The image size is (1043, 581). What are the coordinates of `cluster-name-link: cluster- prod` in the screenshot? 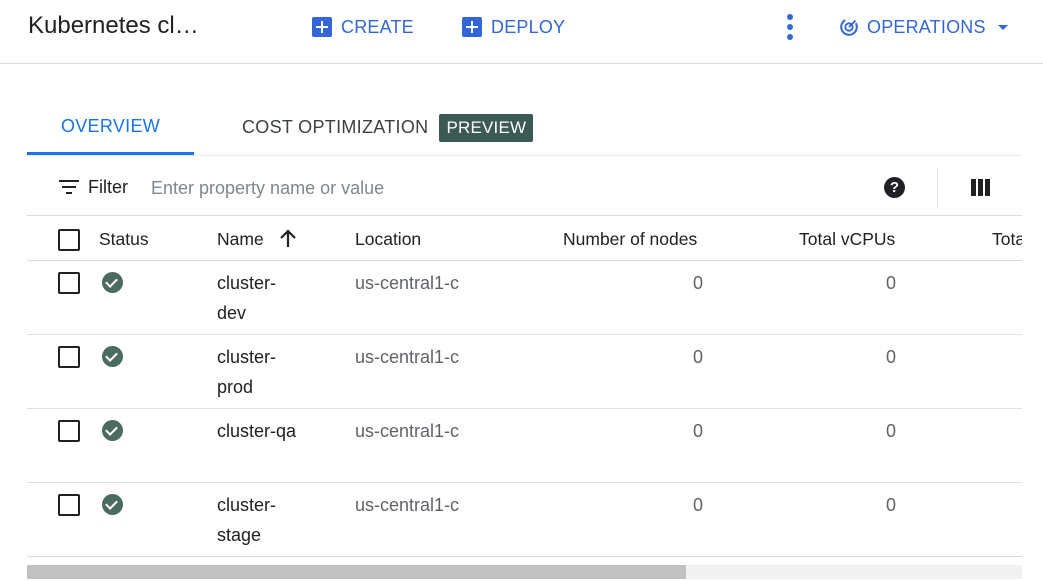 It's located at (246, 372).